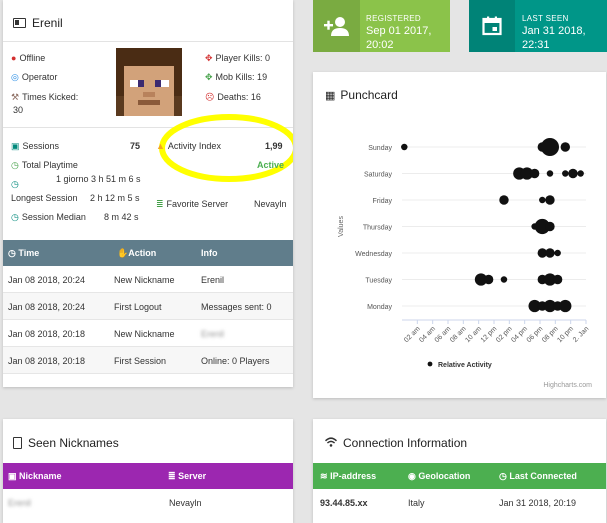 The image size is (607, 523). What do you see at coordinates (136, 253) in the screenshot?
I see `action-column-header: ✋Action` at bounding box center [136, 253].